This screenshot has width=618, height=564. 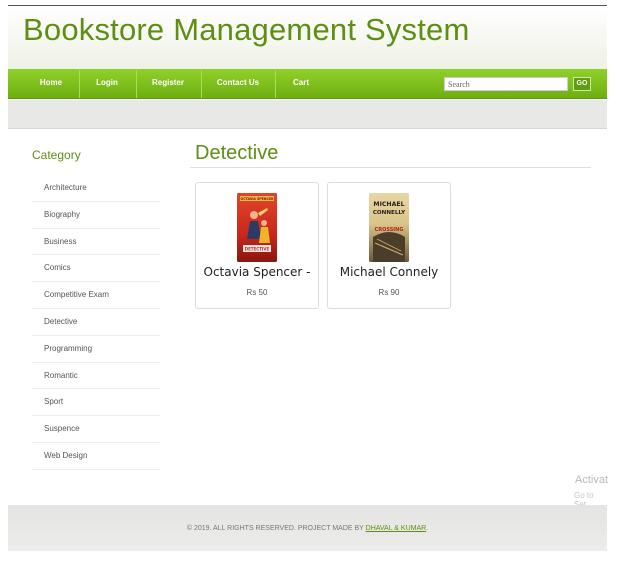 What do you see at coordinates (257, 292) in the screenshot?
I see `product-price: Rs 50` at bounding box center [257, 292].